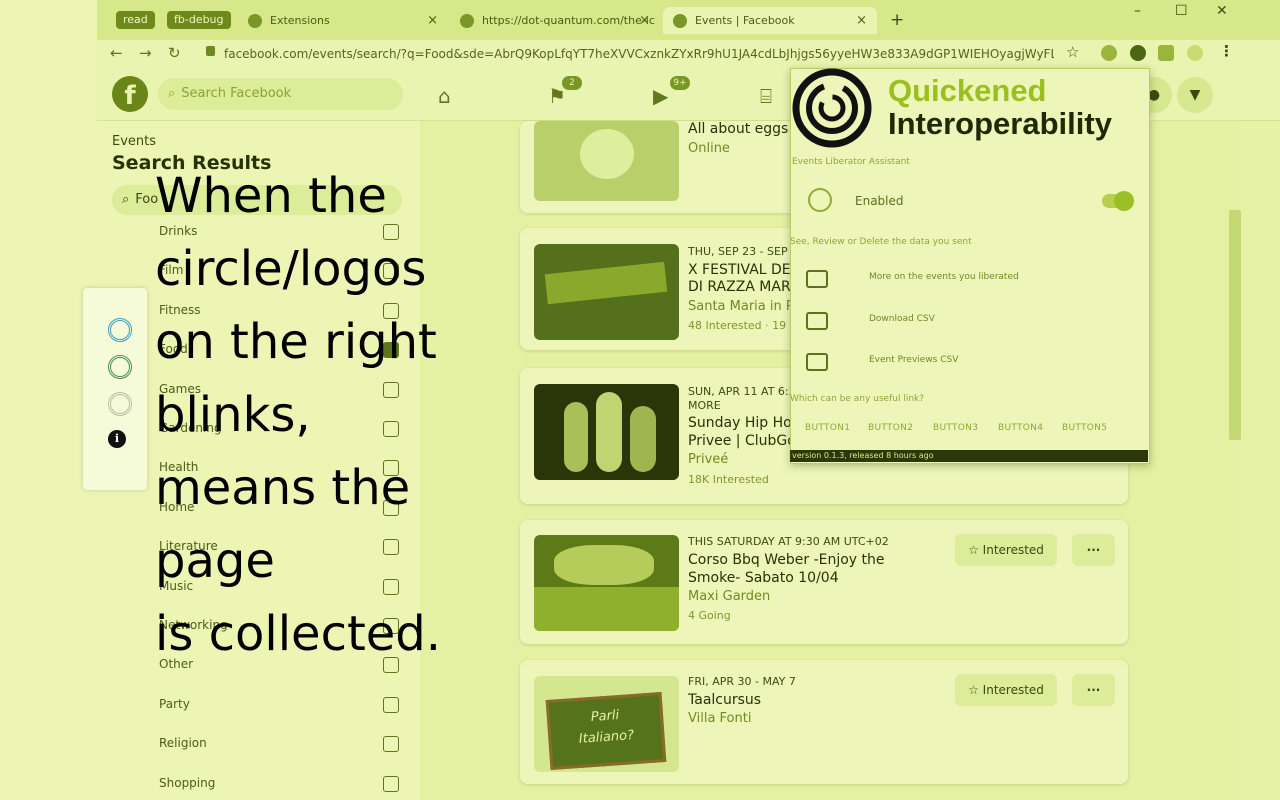  What do you see at coordinates (913, 360) in the screenshot?
I see `popup-link-previews-csv: Event Previews CSV` at bounding box center [913, 360].